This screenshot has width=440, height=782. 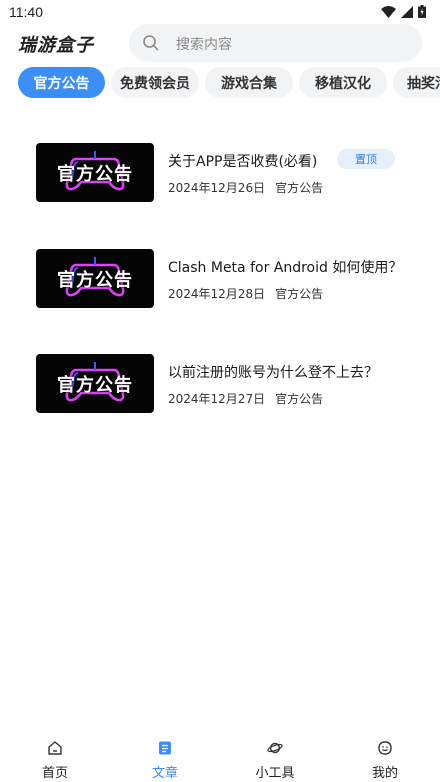 What do you see at coordinates (164, 773) in the screenshot?
I see `nav-articles-label: 文章` at bounding box center [164, 773].